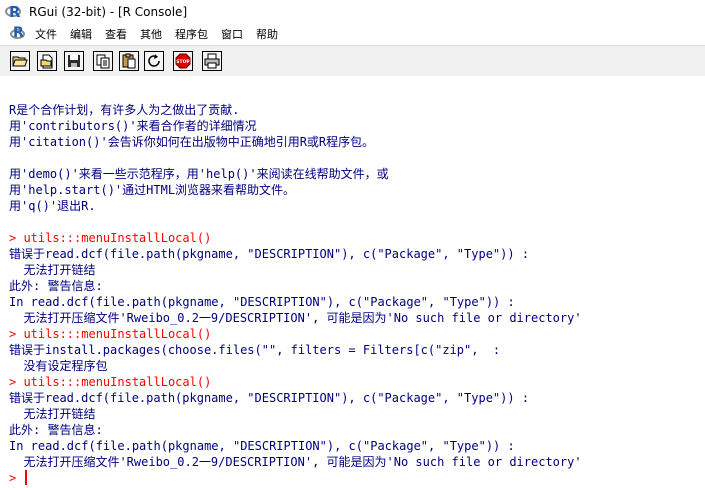 The width and height of the screenshot is (705, 488). Describe the element at coordinates (191, 34) in the screenshot. I see `menu-packages: 程序包` at that location.